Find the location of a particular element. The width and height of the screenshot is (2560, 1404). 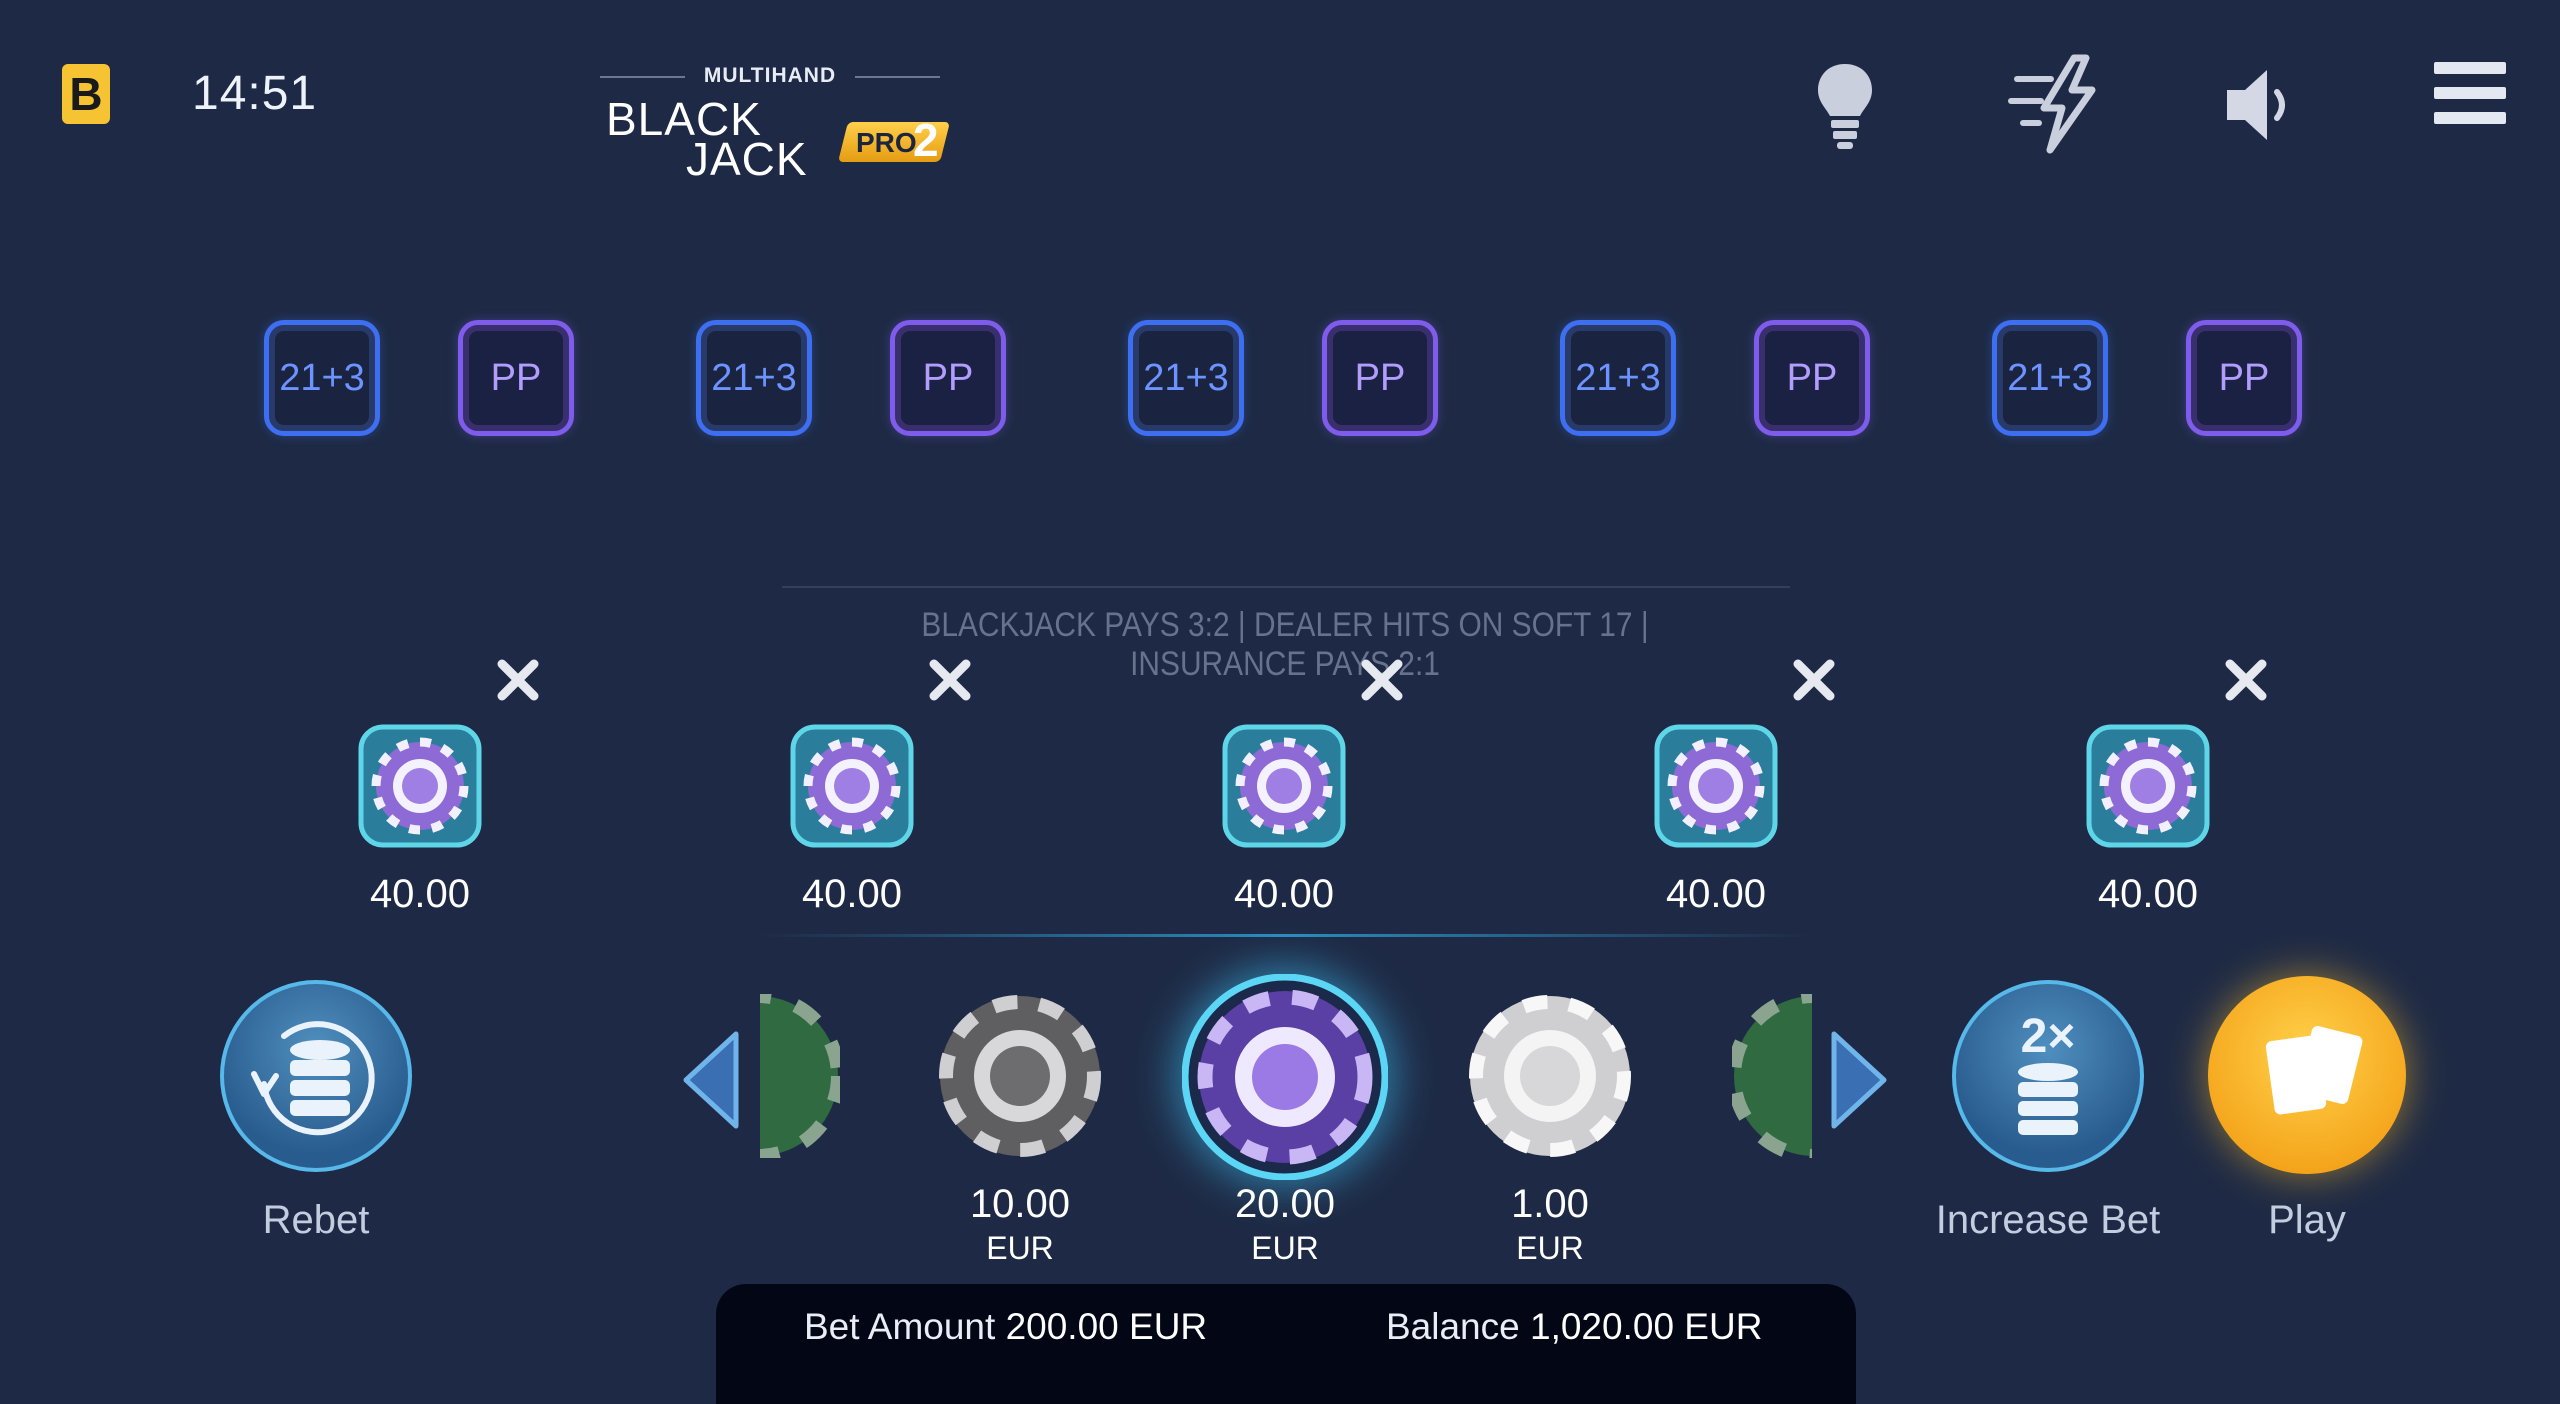

rebet-icon is located at coordinates (313, 1078).